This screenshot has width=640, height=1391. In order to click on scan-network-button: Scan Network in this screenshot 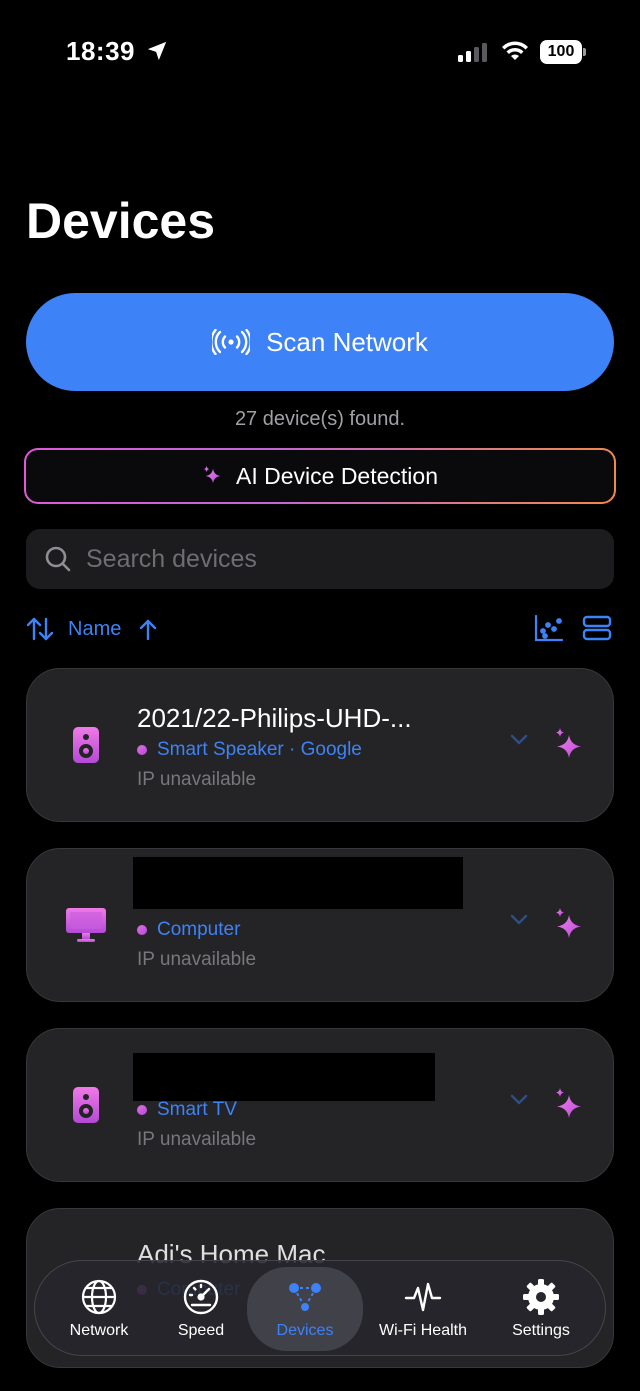, I will do `click(320, 342)`.